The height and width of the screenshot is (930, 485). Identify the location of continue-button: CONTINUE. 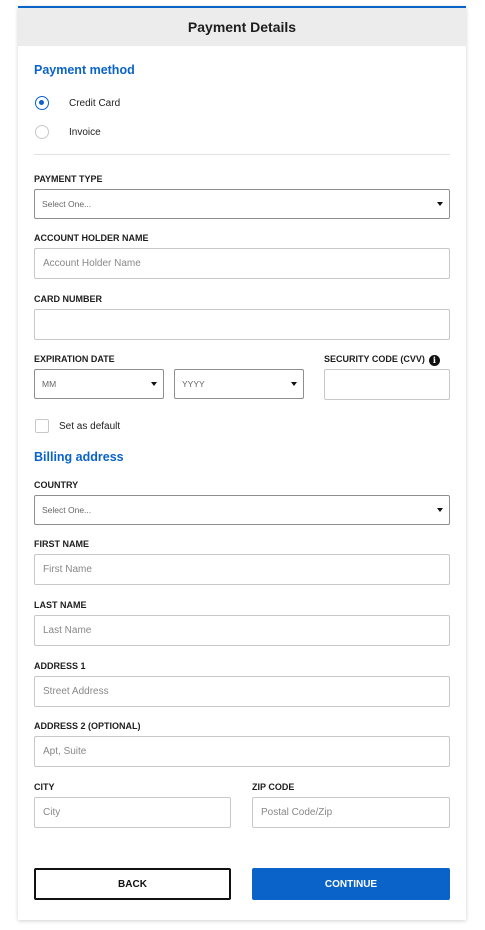
(351, 884).